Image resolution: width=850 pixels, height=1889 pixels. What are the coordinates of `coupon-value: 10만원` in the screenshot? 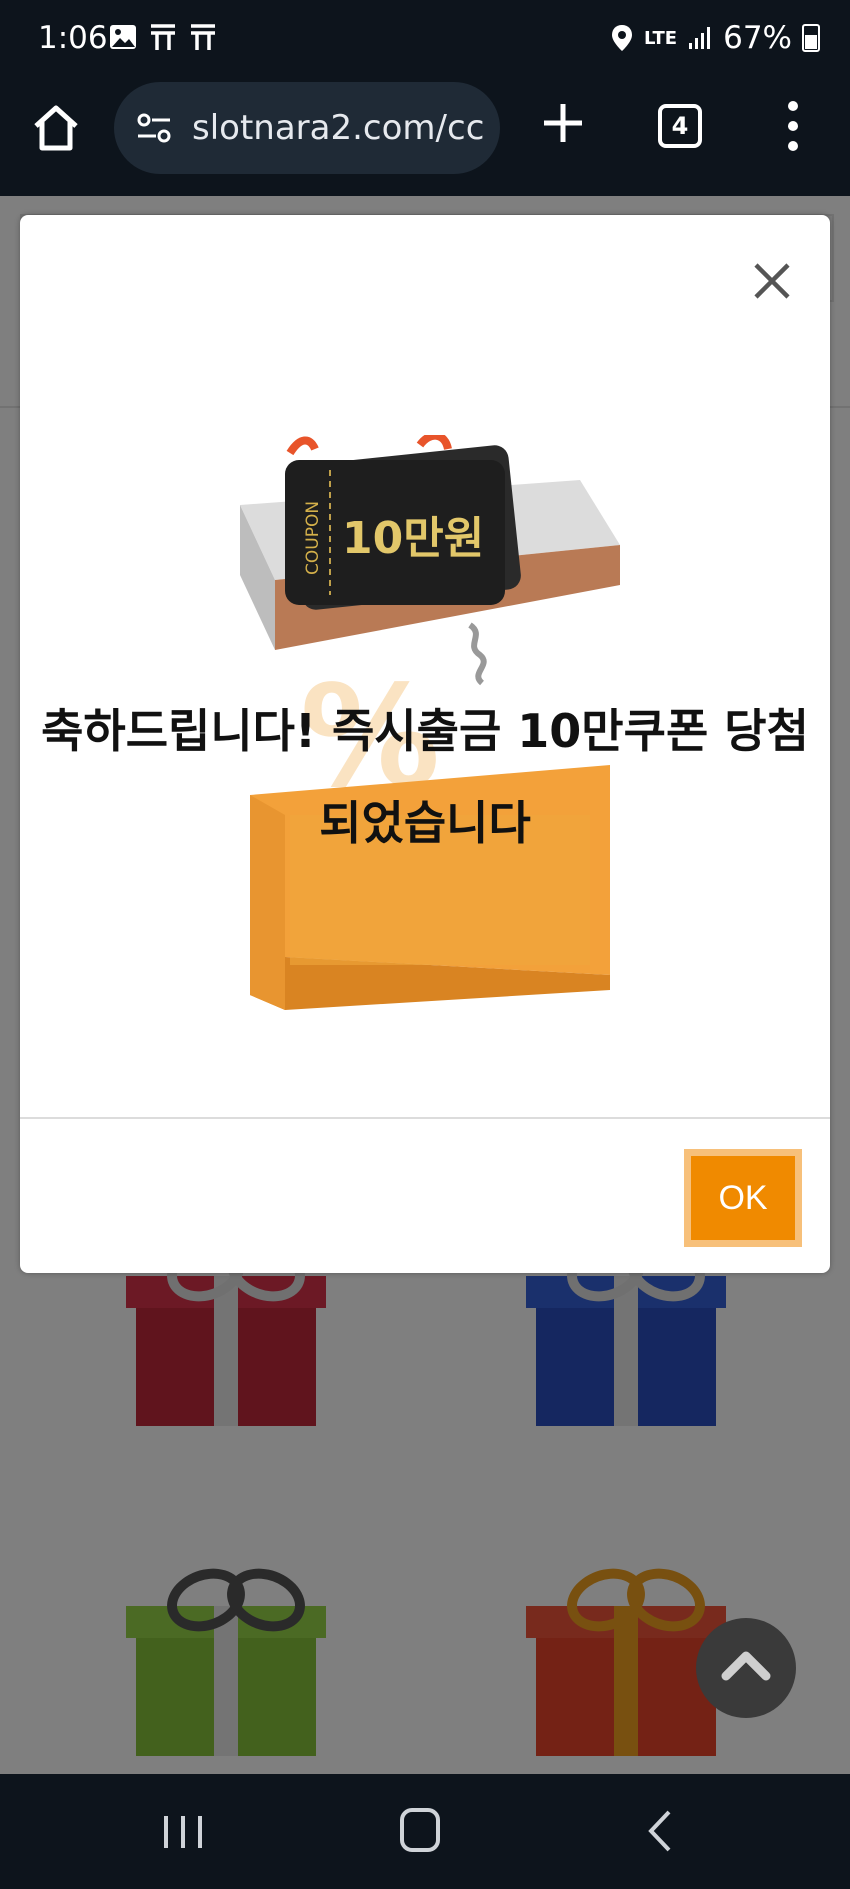 It's located at (413, 538).